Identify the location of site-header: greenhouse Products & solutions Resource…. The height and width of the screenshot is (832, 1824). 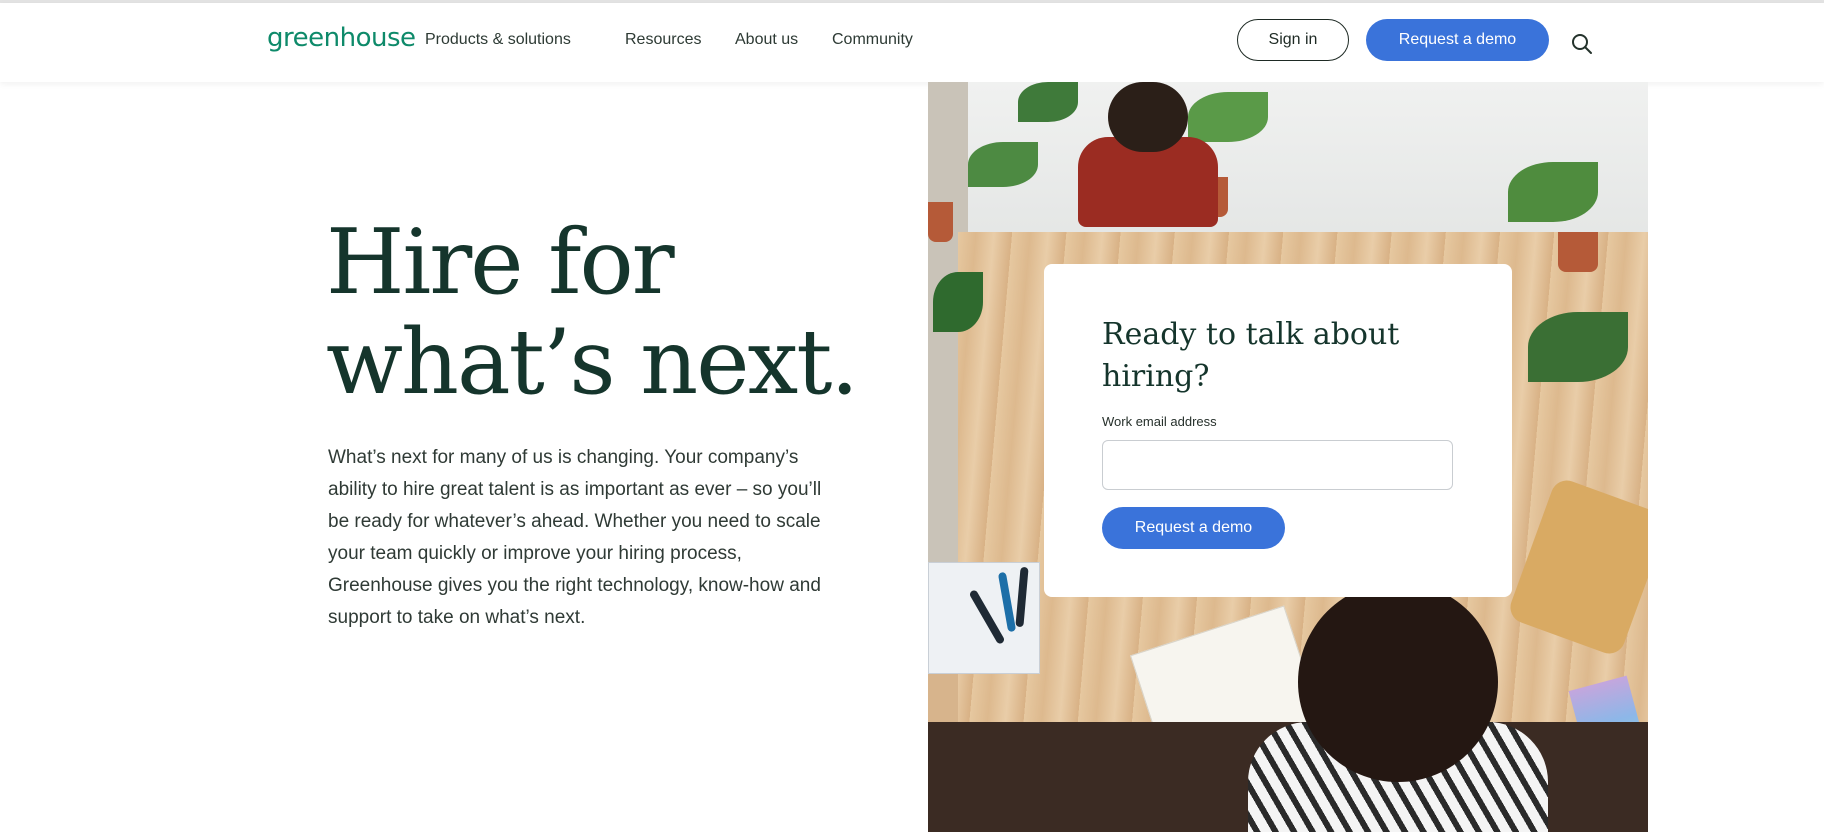
(912, 42).